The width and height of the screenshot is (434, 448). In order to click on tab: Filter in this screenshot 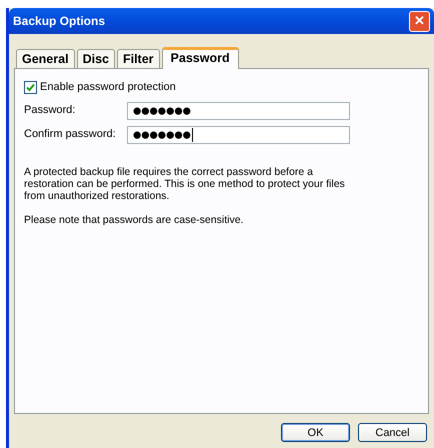, I will do `click(138, 58)`.